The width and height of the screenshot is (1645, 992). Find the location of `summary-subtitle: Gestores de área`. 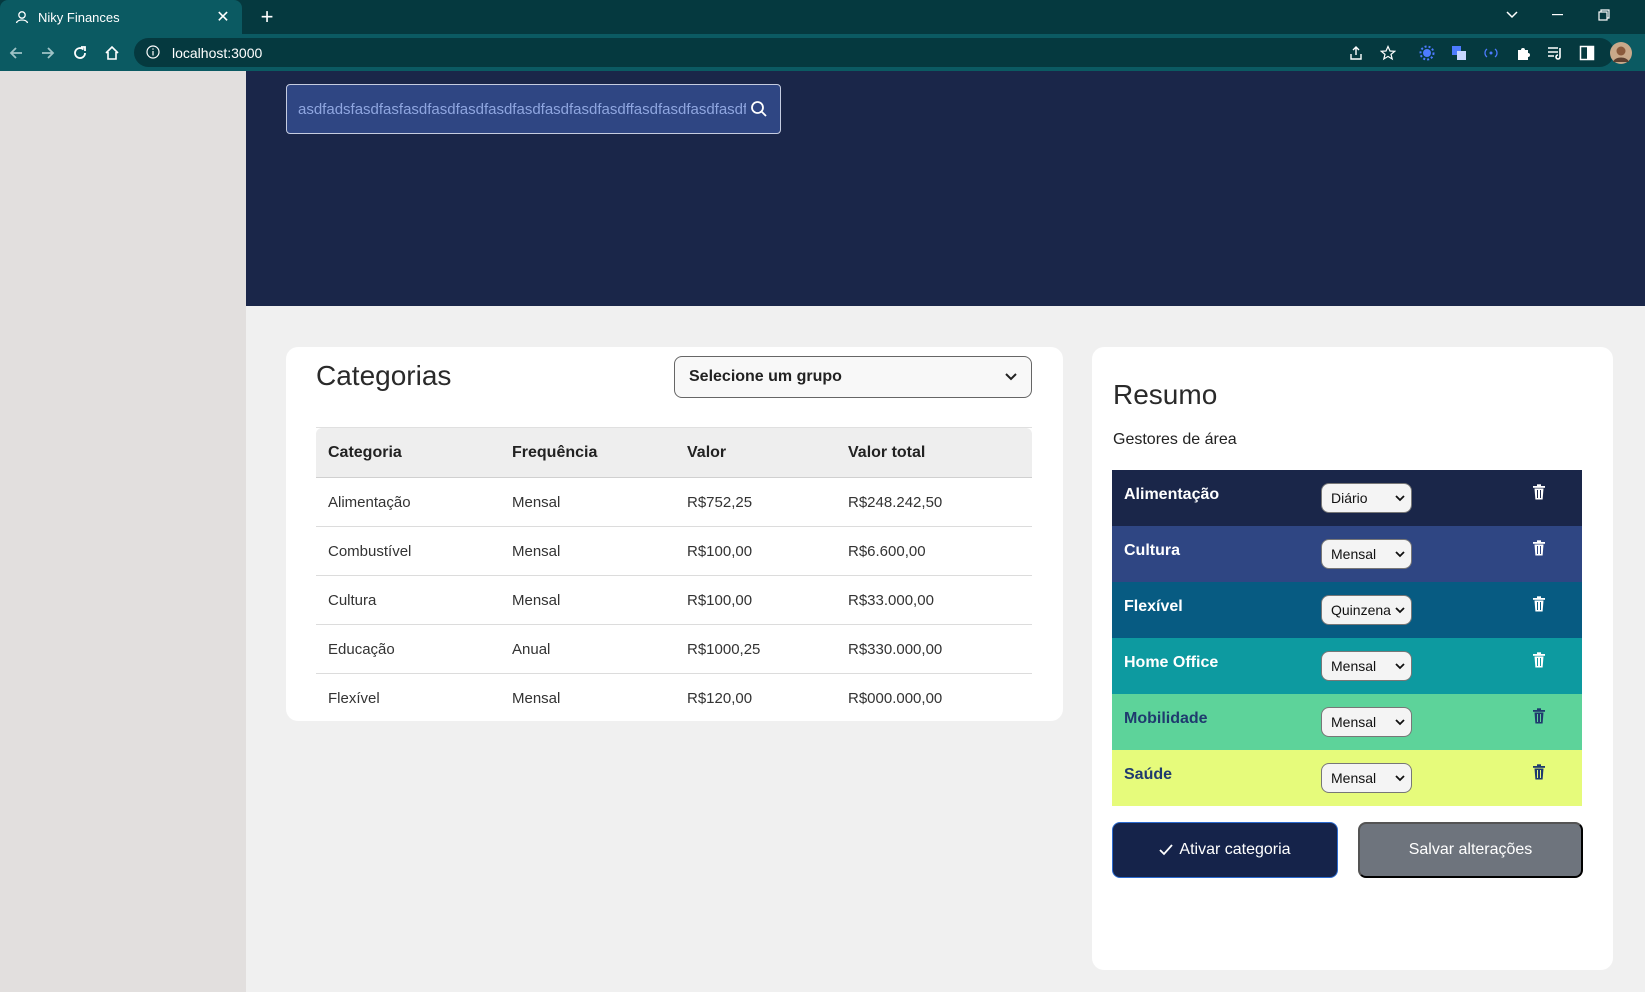

summary-subtitle: Gestores de área is located at coordinates (1175, 439).